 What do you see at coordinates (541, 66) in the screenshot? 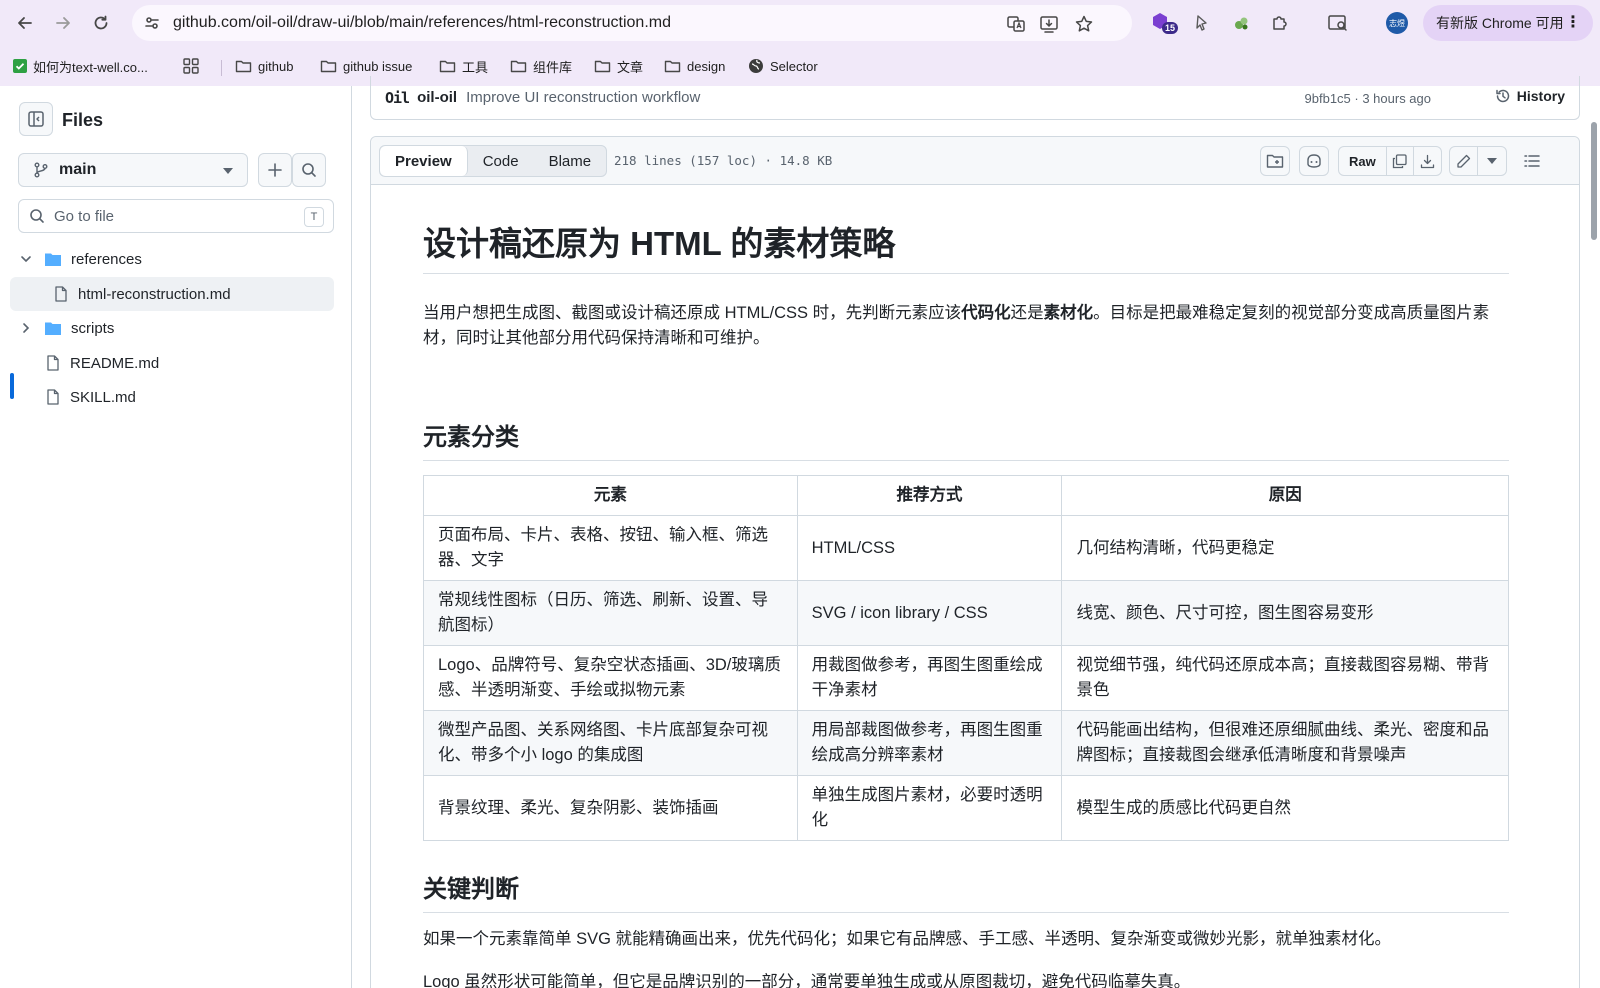
I see `bookmark-folder: 组件库` at bounding box center [541, 66].